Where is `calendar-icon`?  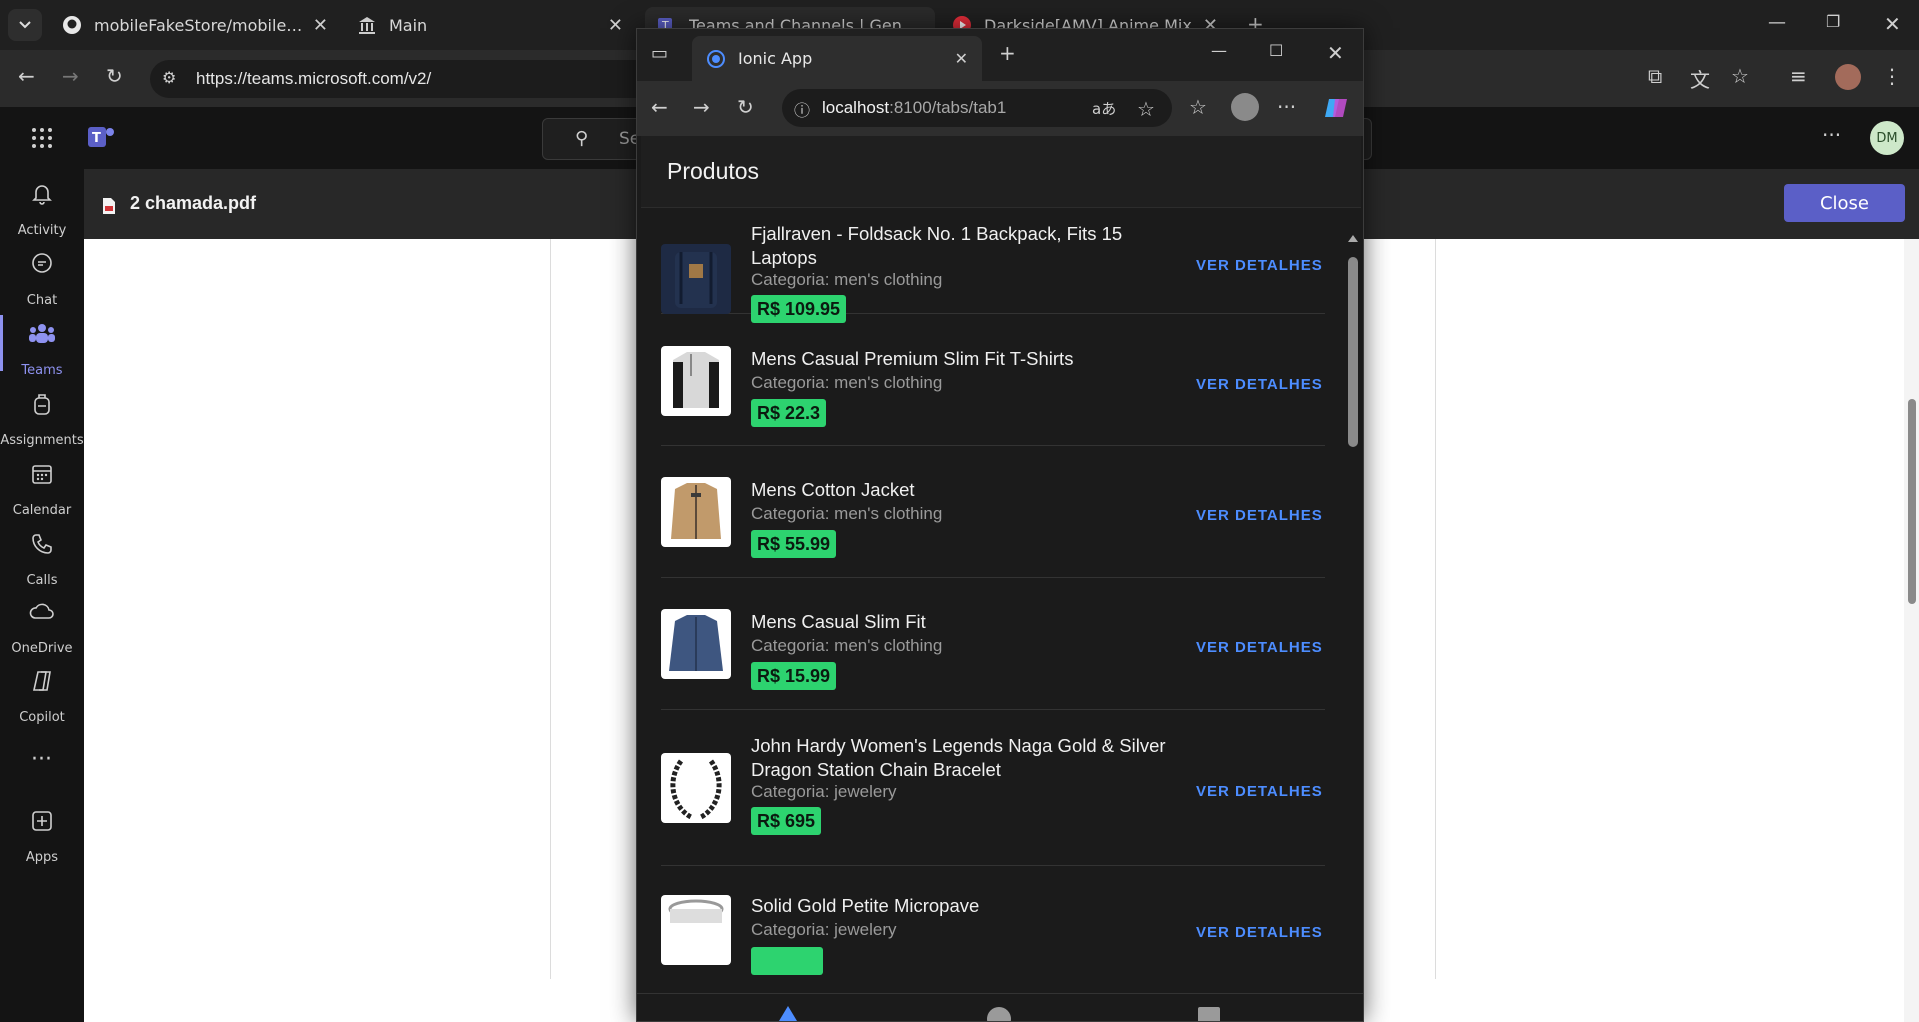 calendar-icon is located at coordinates (42, 474).